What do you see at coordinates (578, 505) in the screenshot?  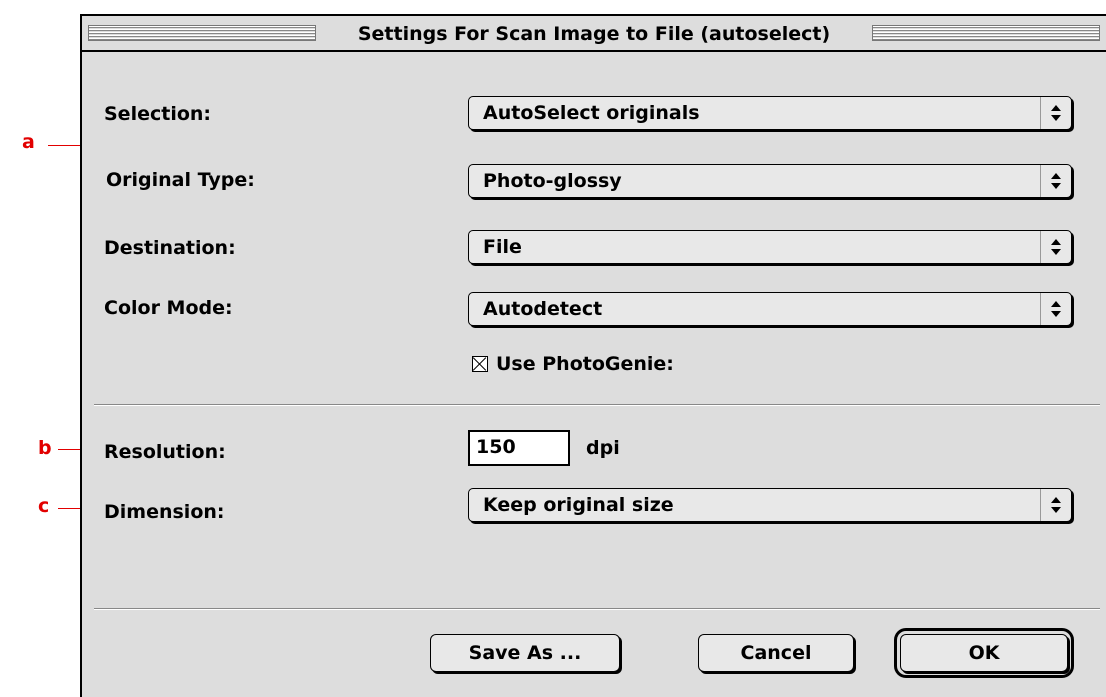 I see `dimension-value: Keep original size` at bounding box center [578, 505].